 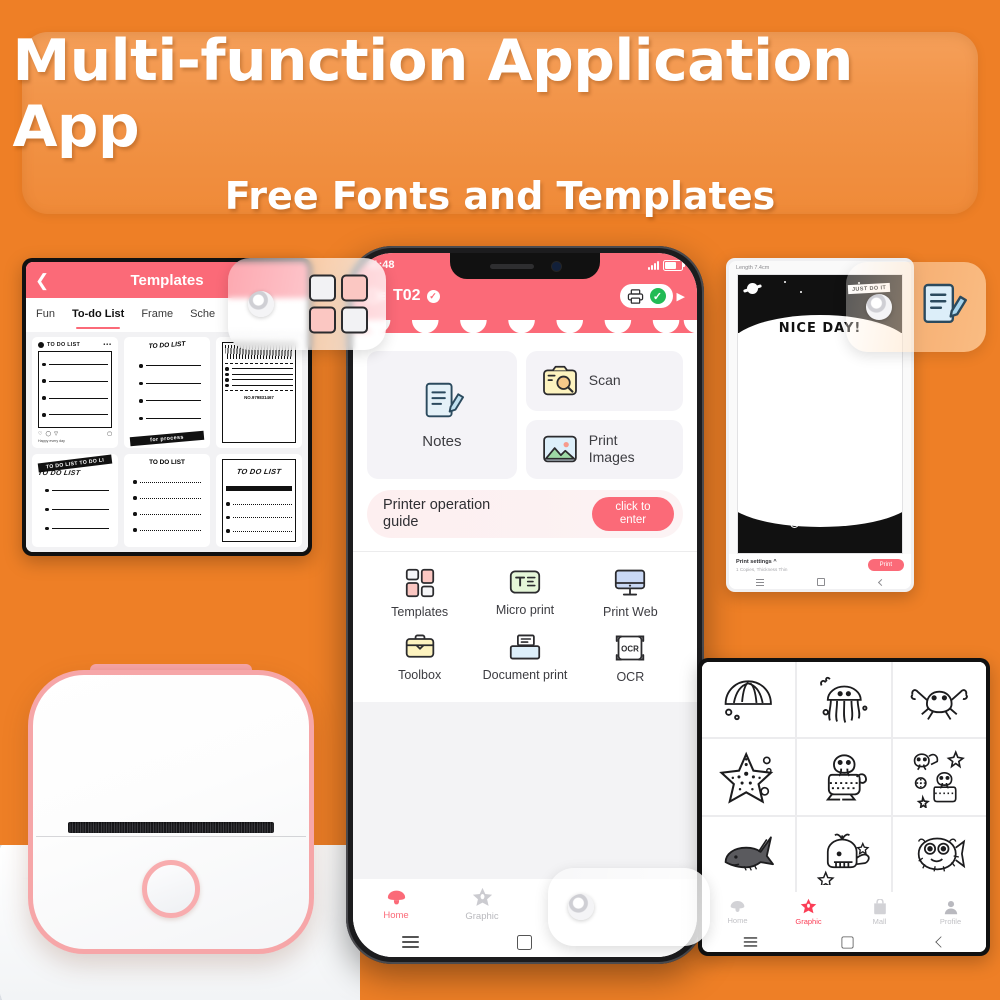 I want to click on tab-label: Home, so click(x=737, y=920).